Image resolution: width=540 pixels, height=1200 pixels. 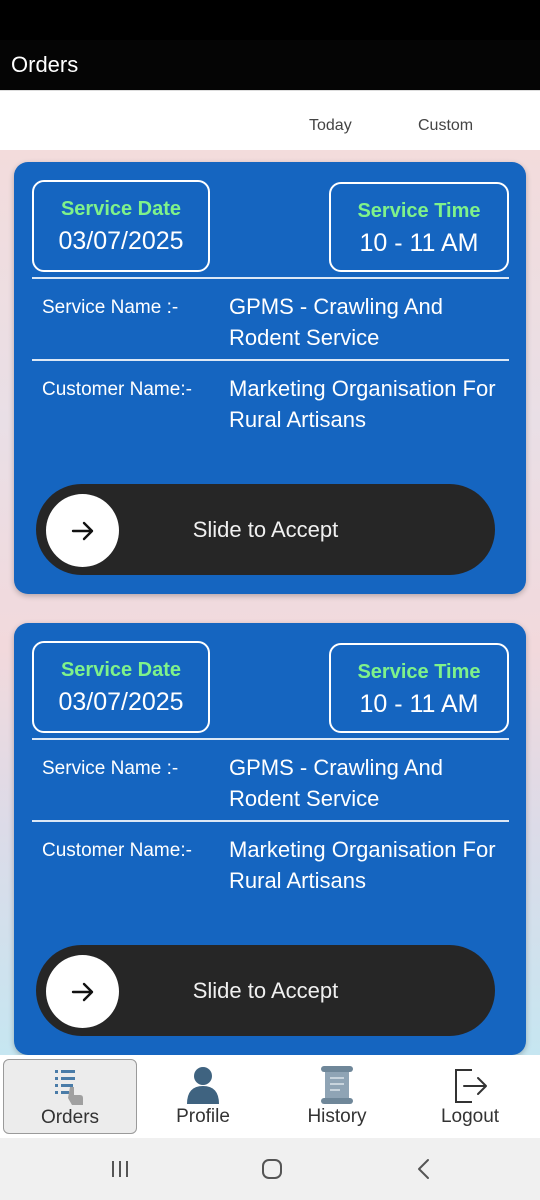 What do you see at coordinates (270, 65) in the screenshot?
I see `app-bar: Orders` at bounding box center [270, 65].